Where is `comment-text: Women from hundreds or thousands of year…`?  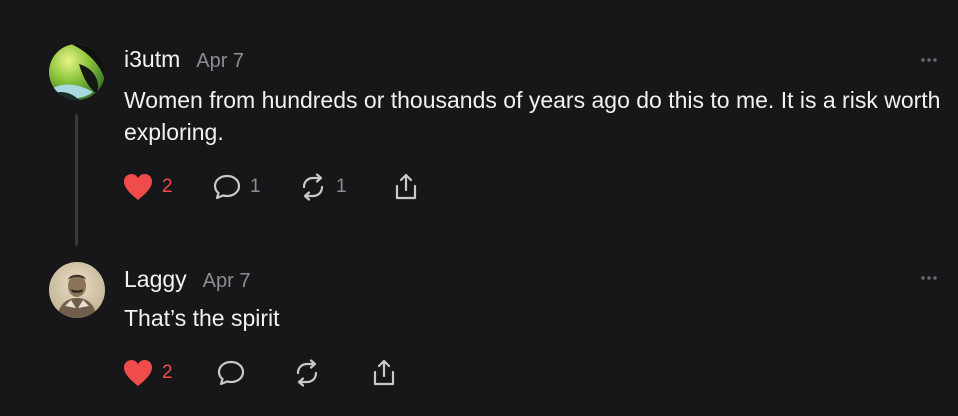 comment-text: Women from hundreds or thousands of year… is located at coordinates (532, 116).